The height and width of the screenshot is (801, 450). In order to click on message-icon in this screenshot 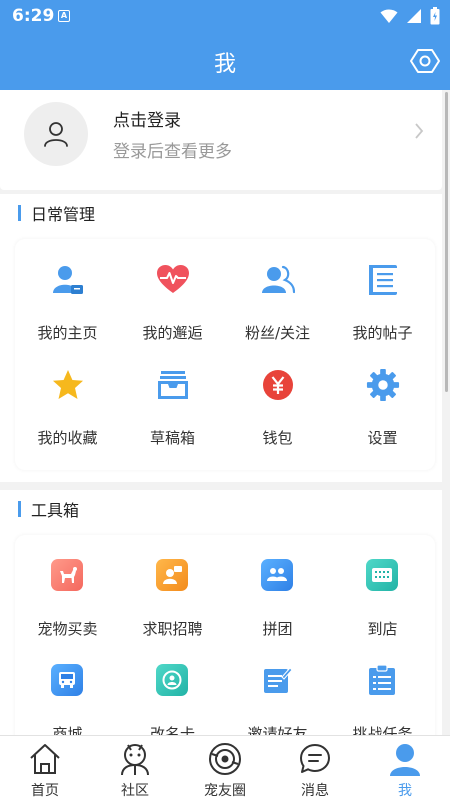, I will do `click(315, 758)`.